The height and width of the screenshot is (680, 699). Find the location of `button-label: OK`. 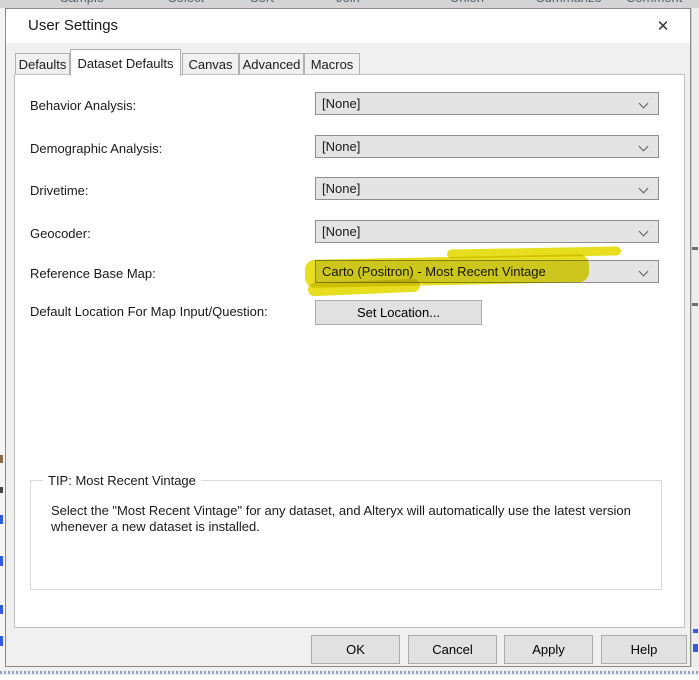

button-label: OK is located at coordinates (355, 649).